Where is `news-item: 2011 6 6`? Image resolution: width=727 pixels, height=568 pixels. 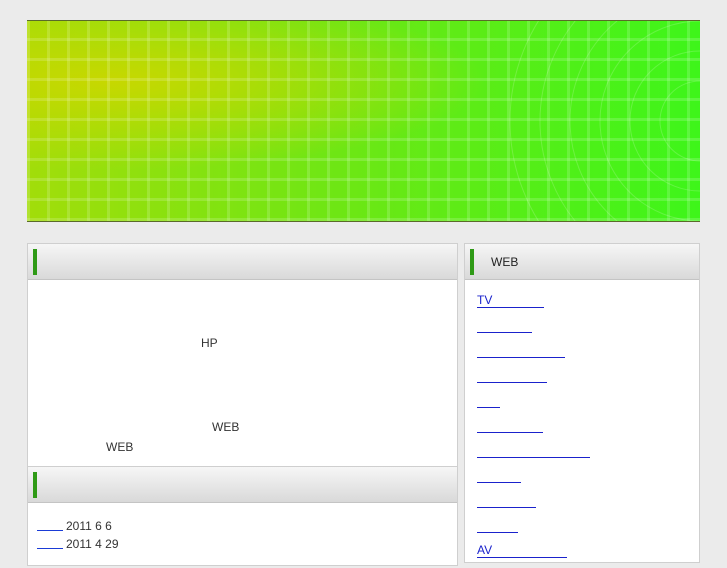
news-item: 2011 6 6 is located at coordinates (78, 526).